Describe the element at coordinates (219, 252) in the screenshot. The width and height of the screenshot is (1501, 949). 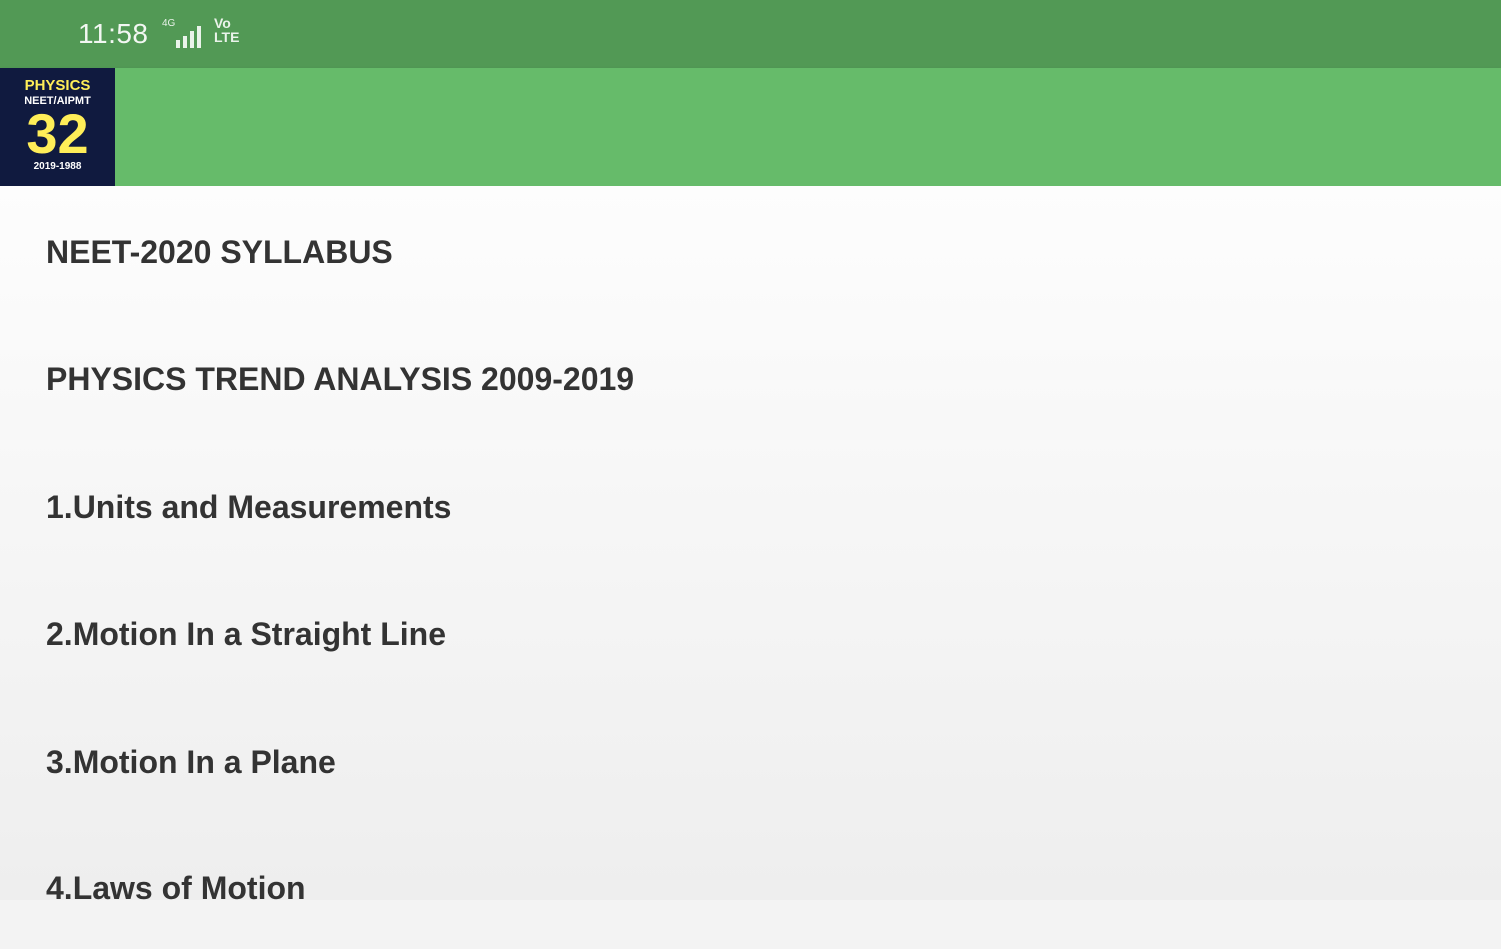
I see `list-item-label: NEET-2020 SYLLABUS` at that location.